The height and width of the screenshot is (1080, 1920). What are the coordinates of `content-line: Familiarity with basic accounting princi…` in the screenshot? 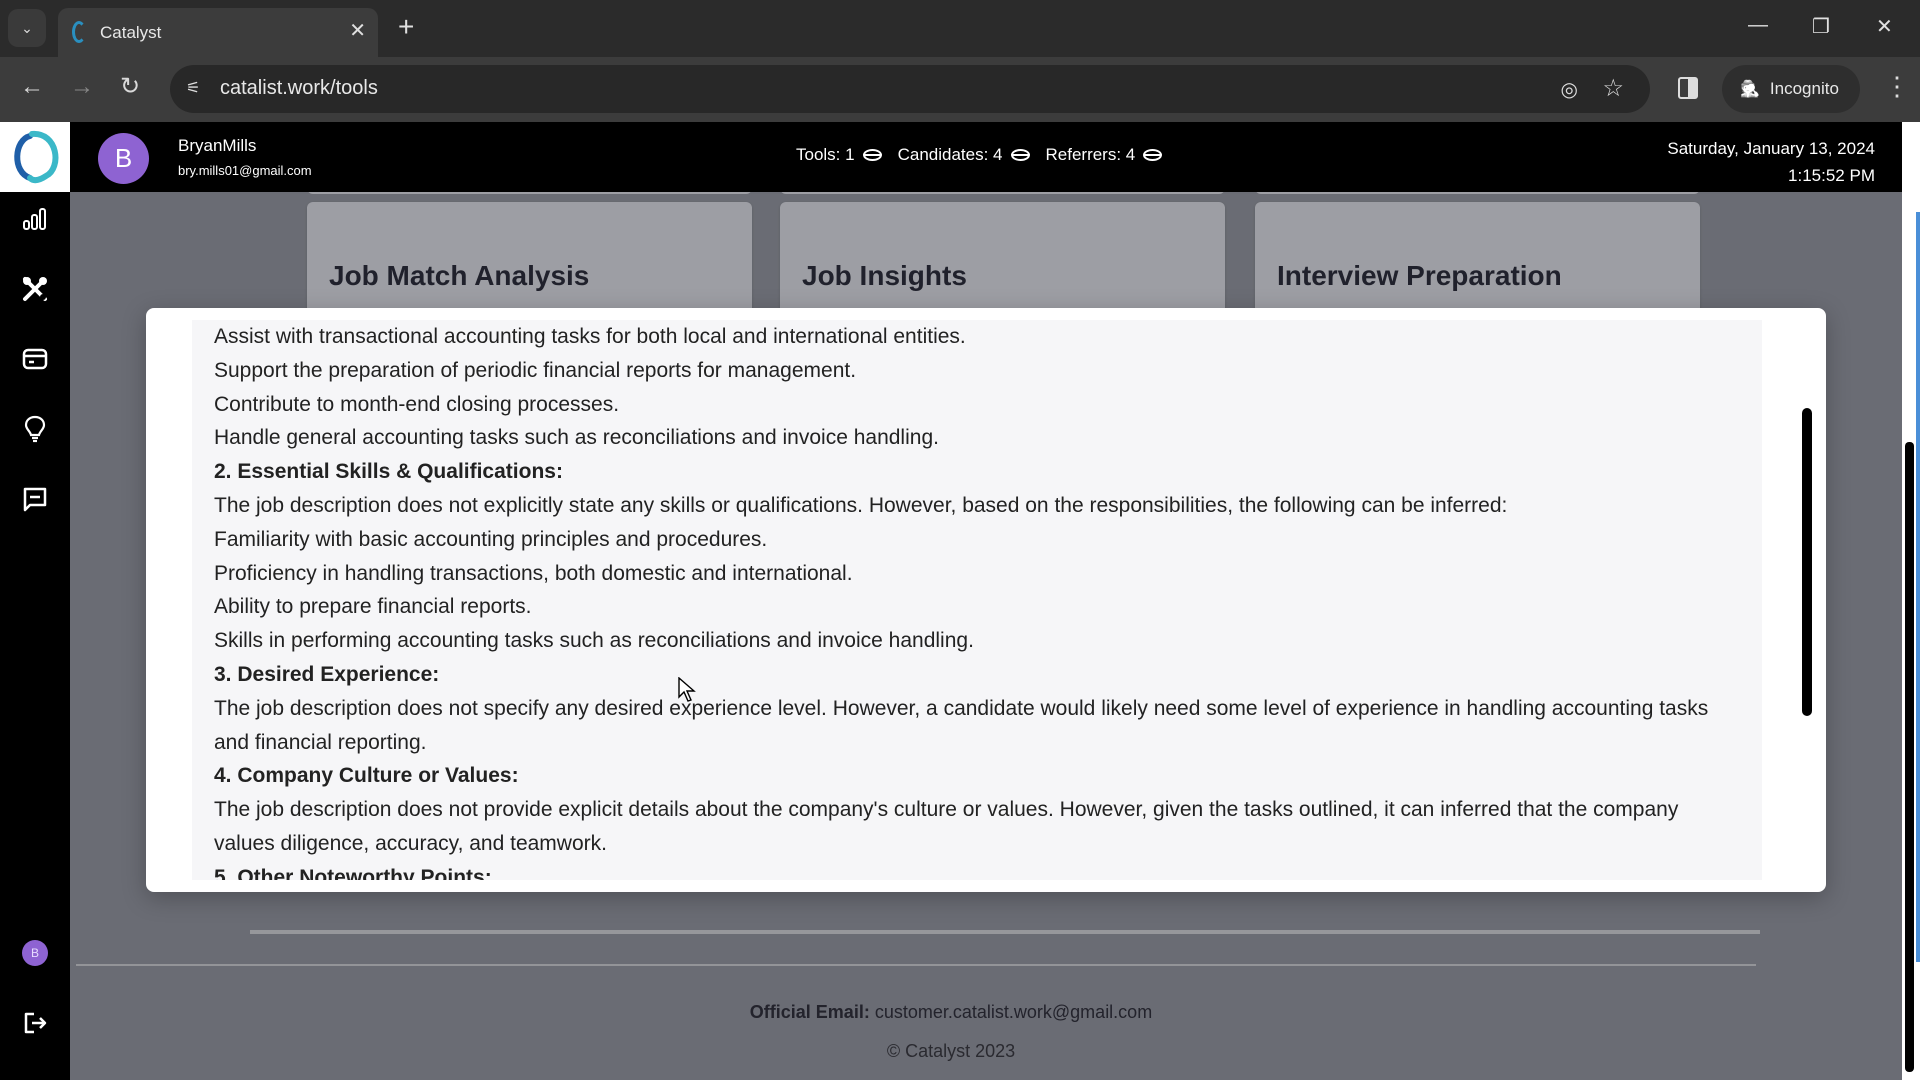 It's located at (491, 539).